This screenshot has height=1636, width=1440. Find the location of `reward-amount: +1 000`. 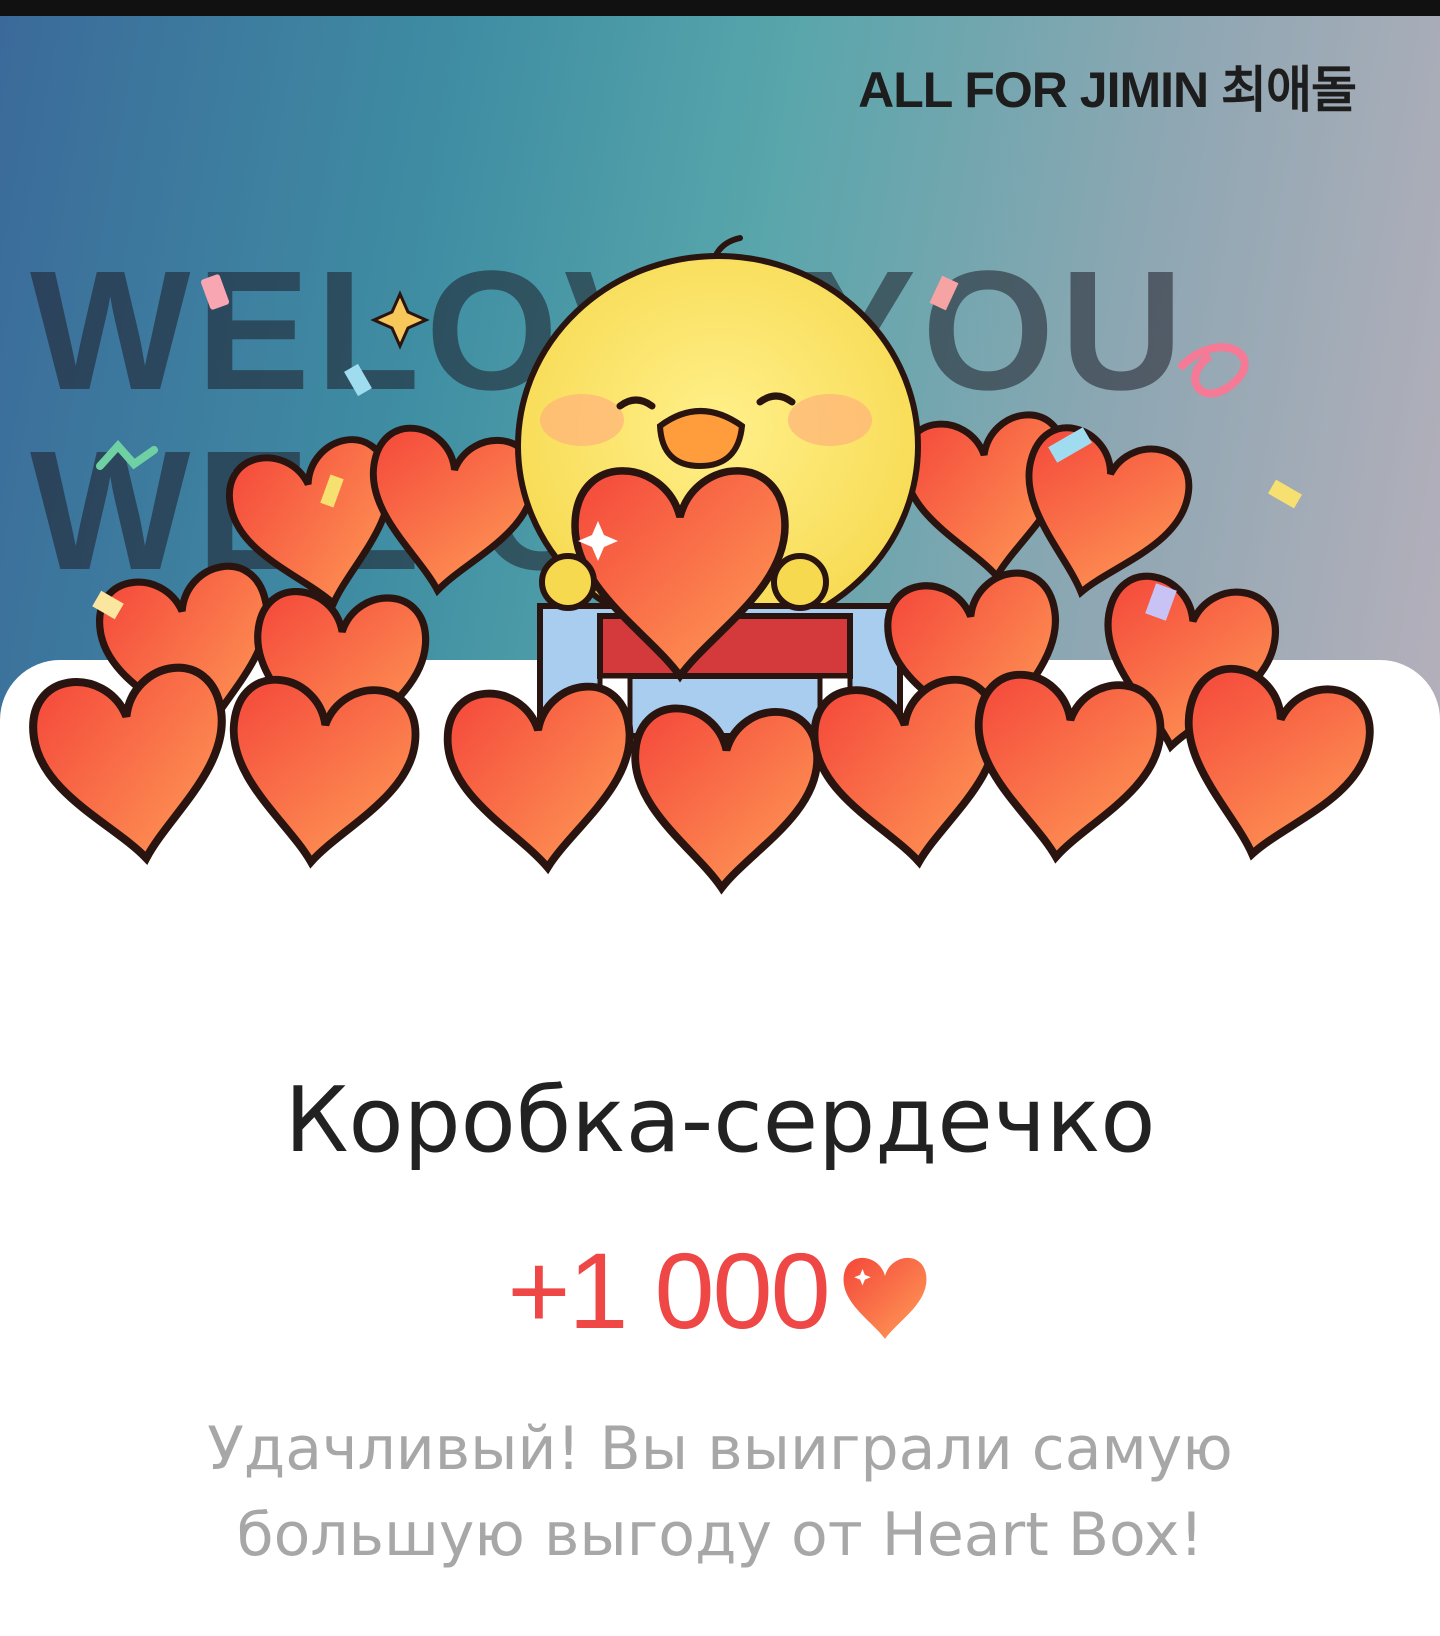

reward-amount: +1 000 is located at coordinates (668, 1290).